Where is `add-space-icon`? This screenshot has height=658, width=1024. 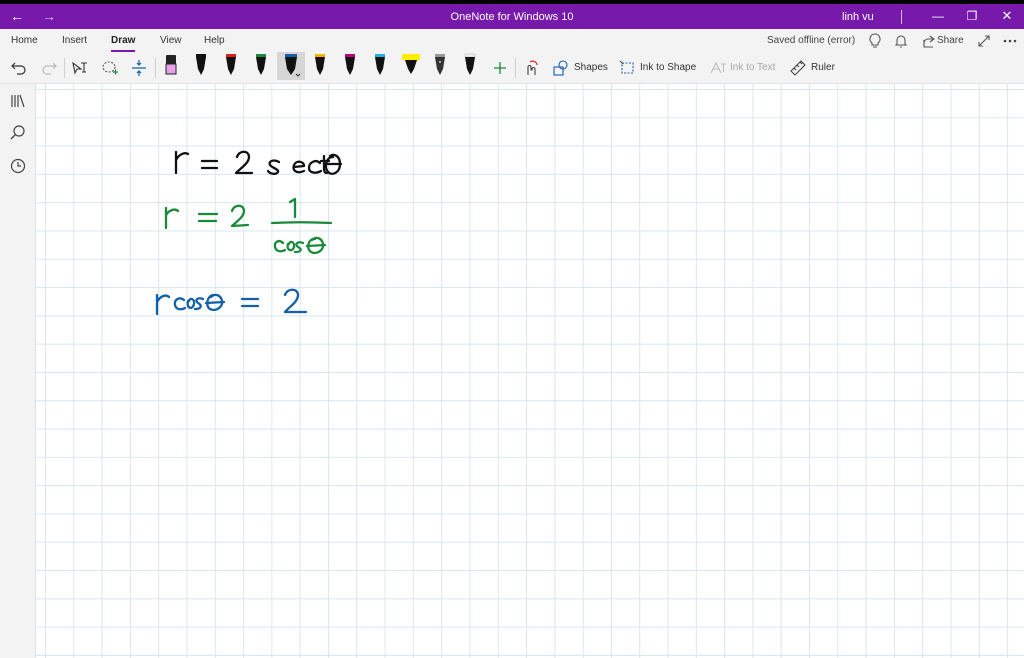 add-space-icon is located at coordinates (139, 68).